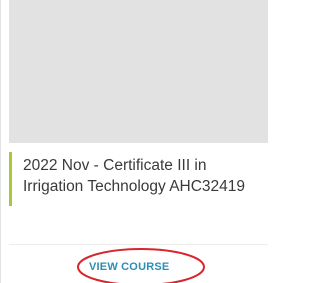  Describe the element at coordinates (10, 179) in the screenshot. I see `title-accent-bar` at that location.